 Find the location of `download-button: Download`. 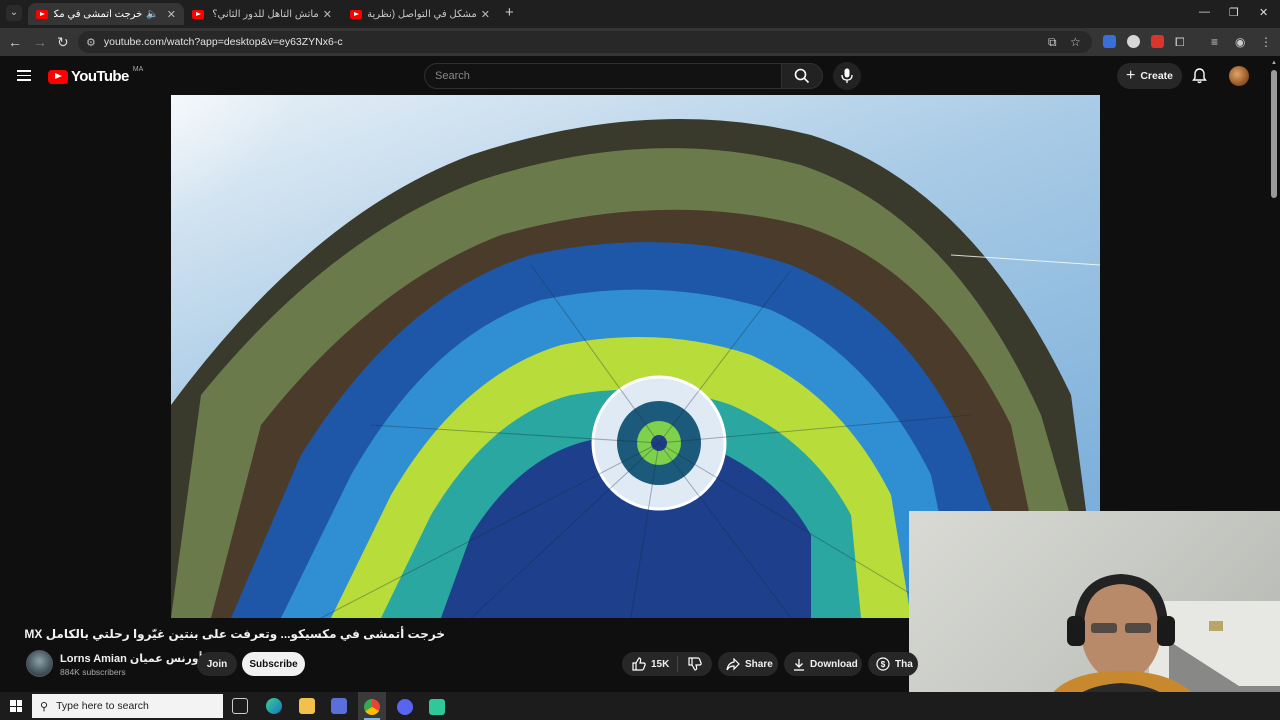

download-button: Download is located at coordinates (823, 664).